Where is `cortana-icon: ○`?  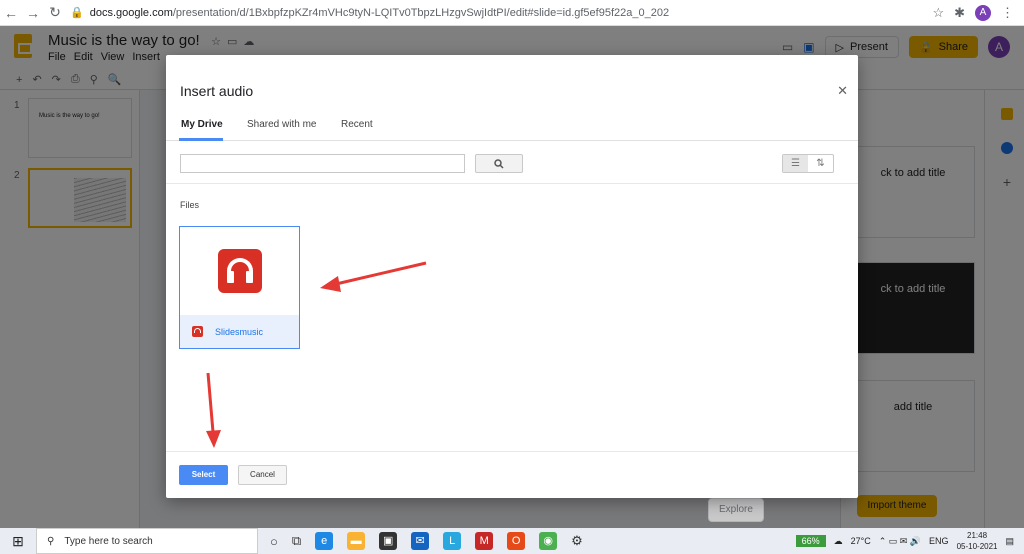
cortana-icon: ○ is located at coordinates (274, 541).